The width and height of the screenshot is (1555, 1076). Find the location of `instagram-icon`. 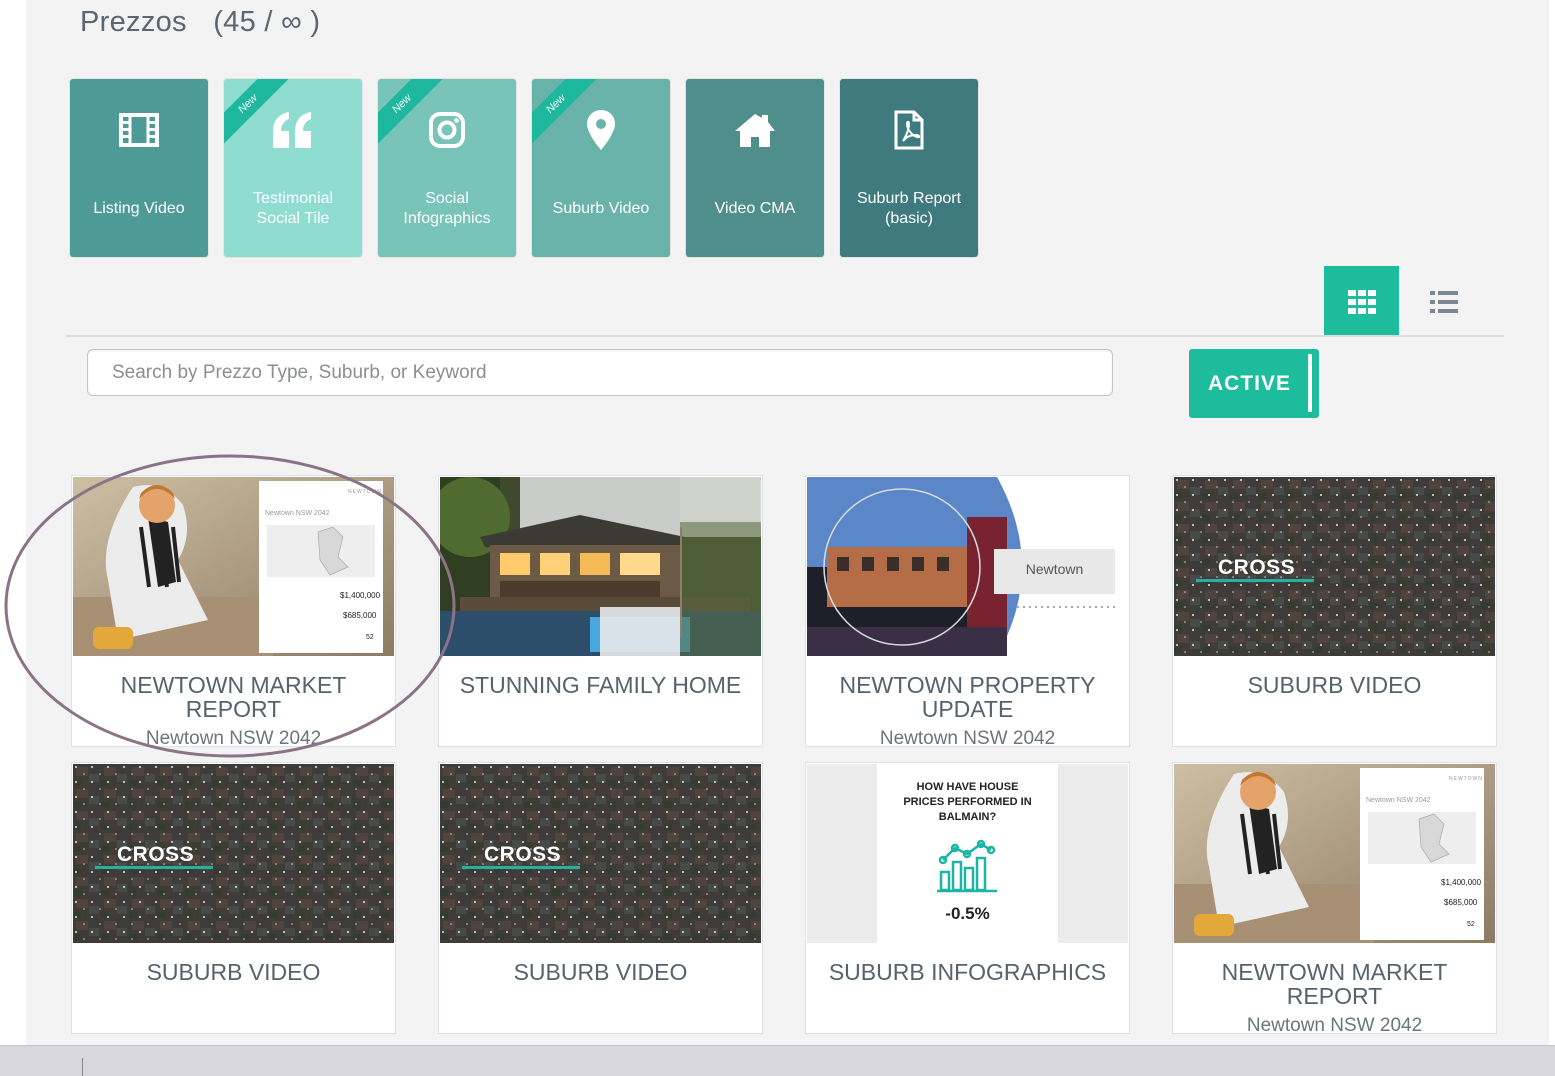

instagram-icon is located at coordinates (447, 130).